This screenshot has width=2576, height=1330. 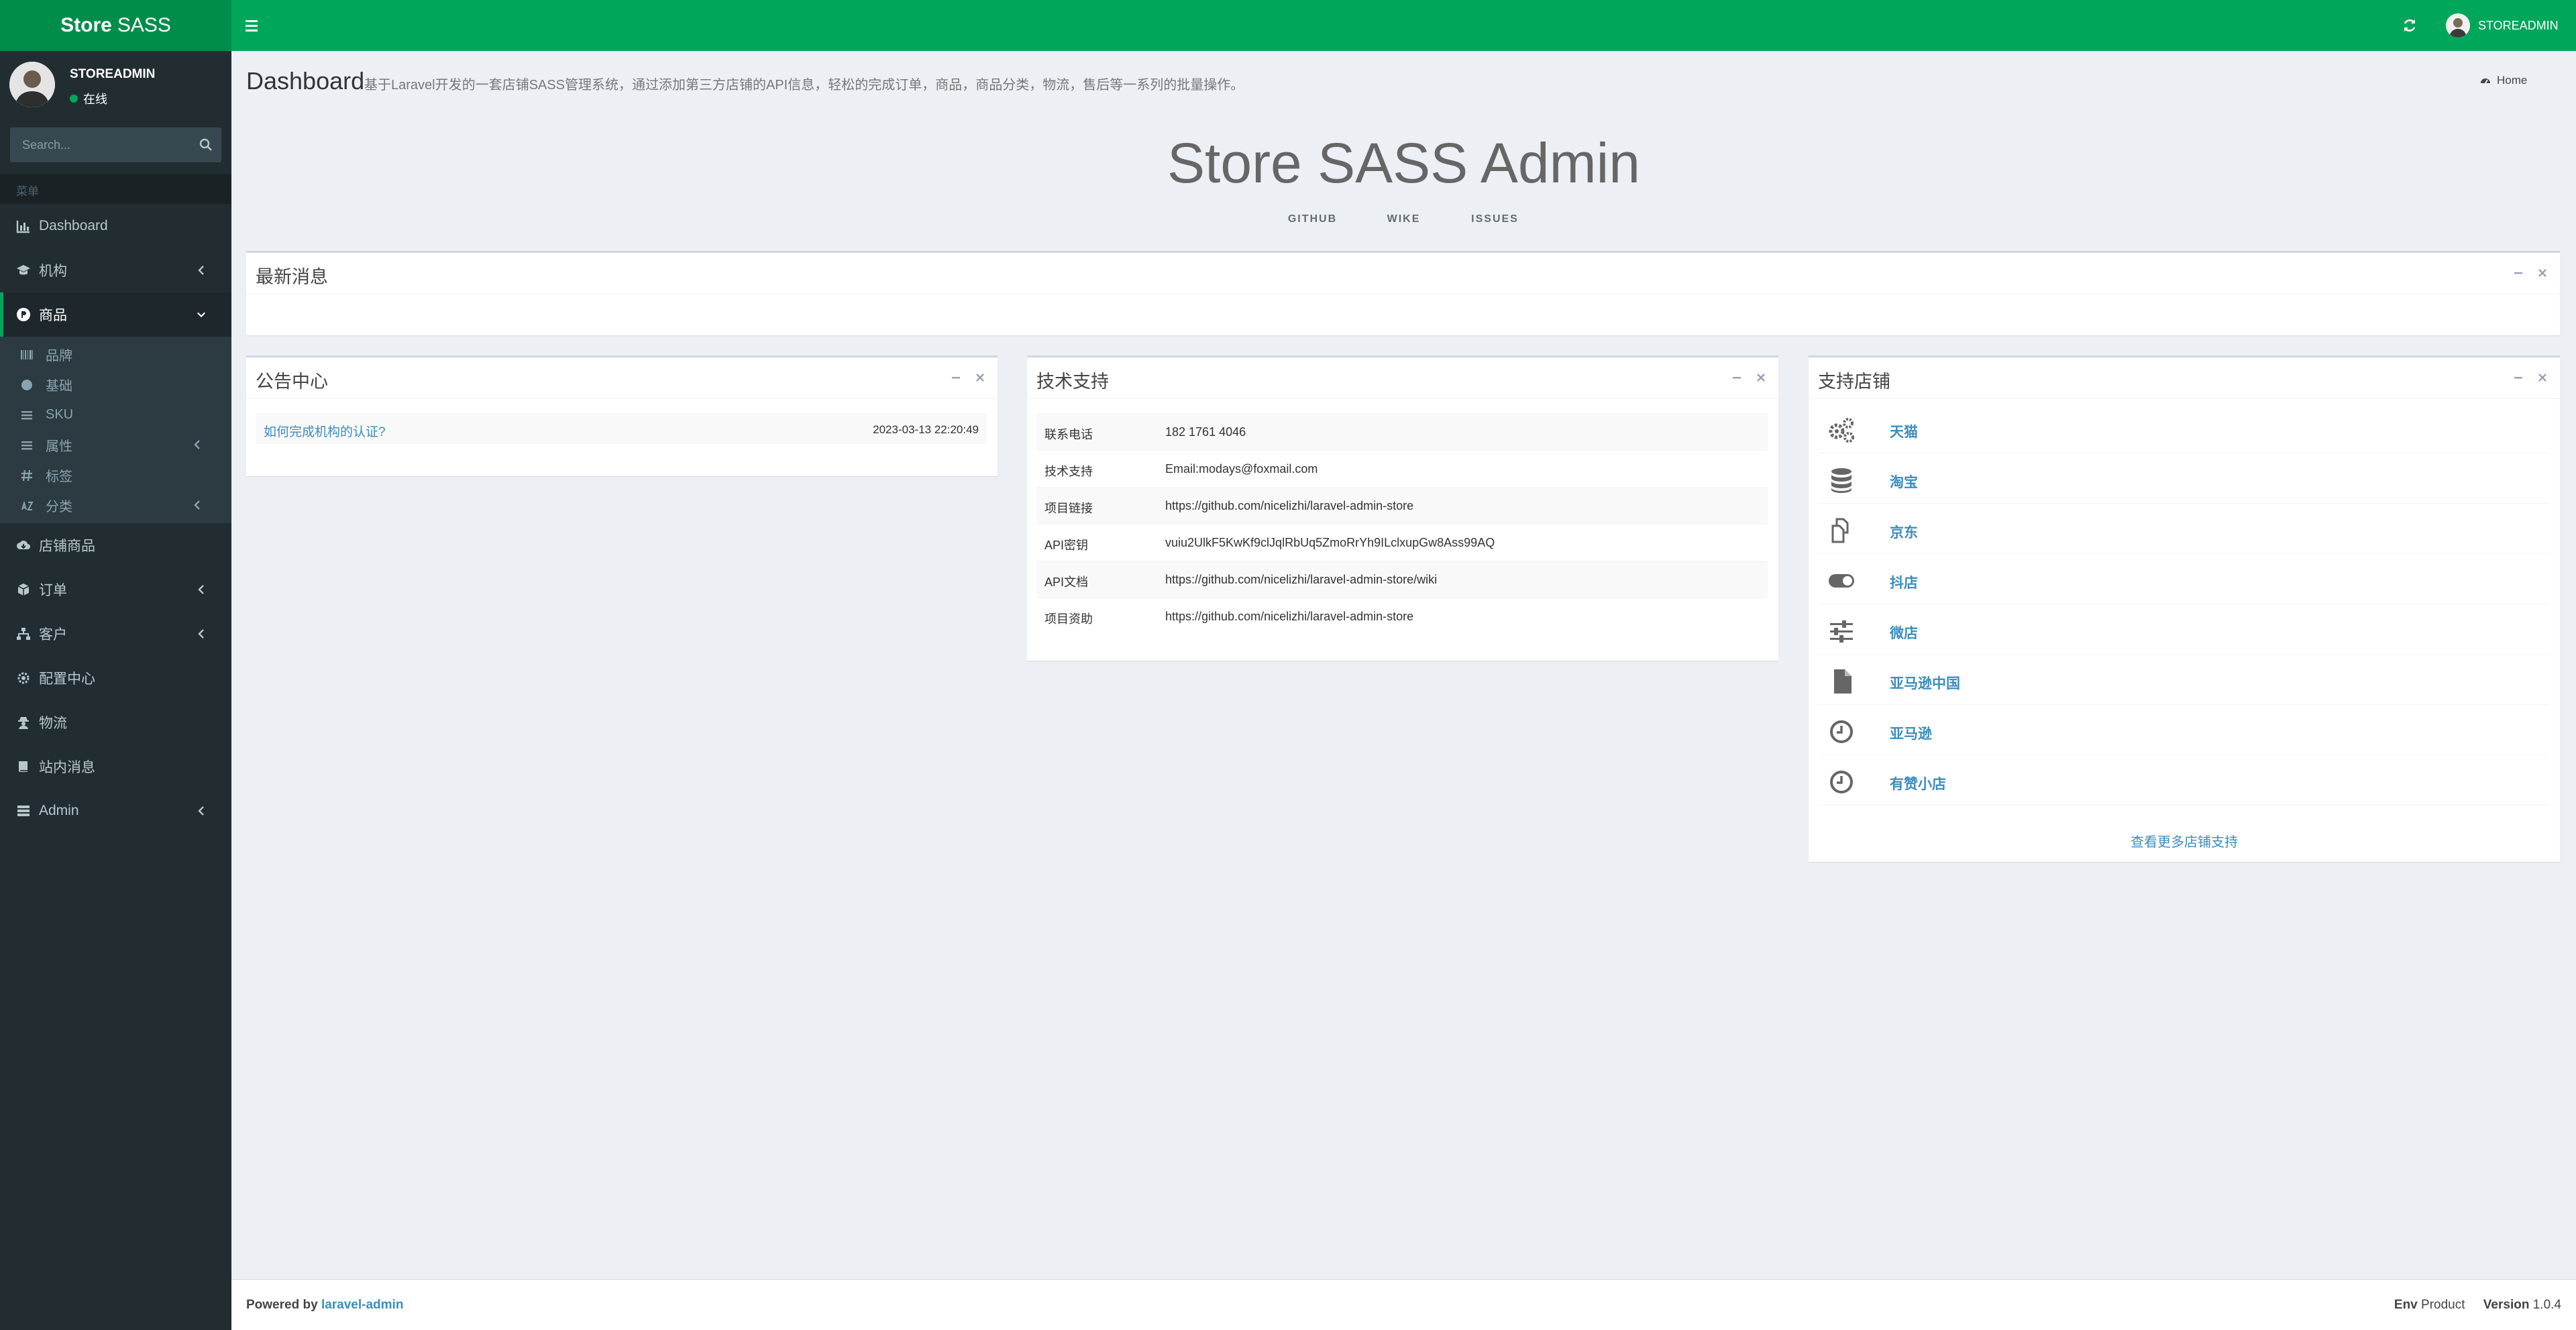 I want to click on products-submenu: 品牌 基础 SKU 属性 标签 分类, so click(x=115, y=430).